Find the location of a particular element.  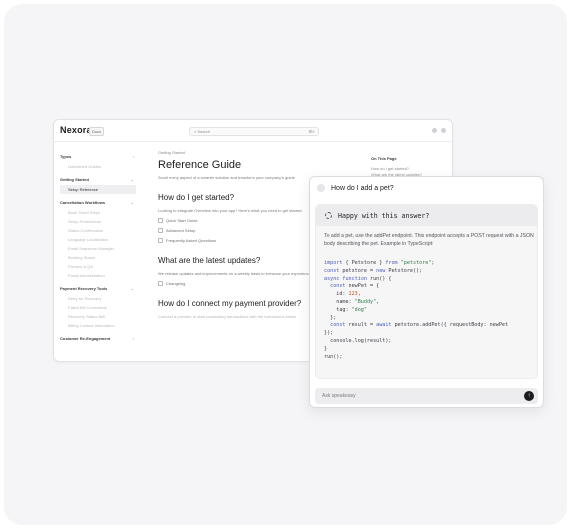

question-icon is located at coordinates (160, 240).